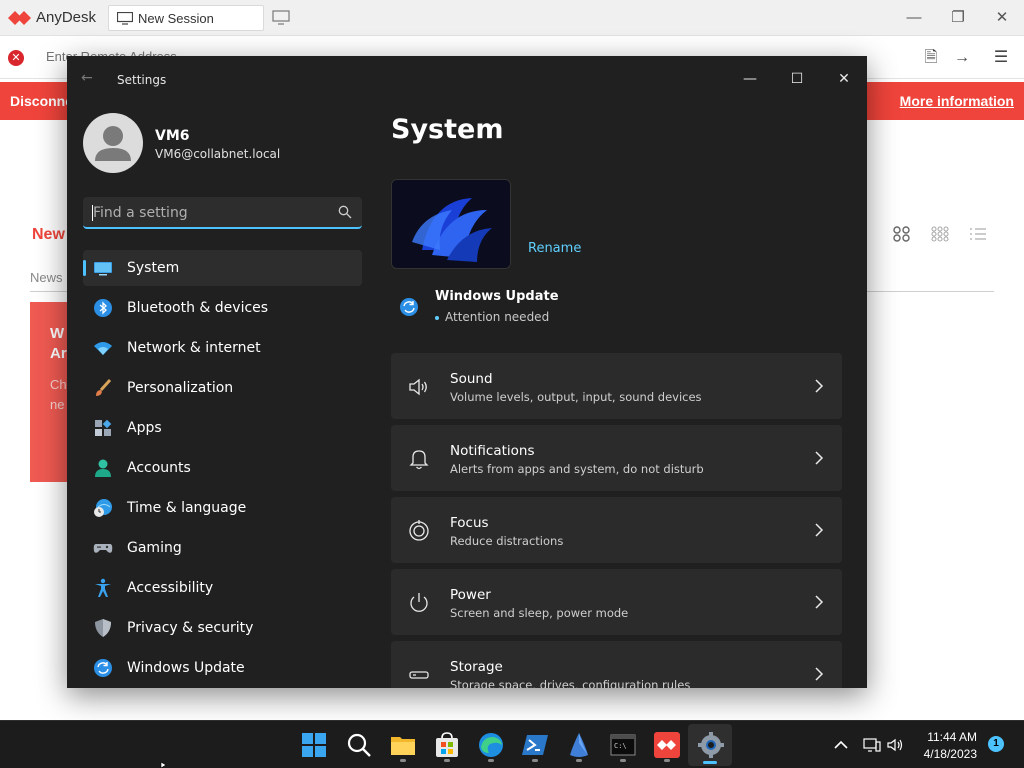  Describe the element at coordinates (491, 745) in the screenshot. I see `edge-icon` at that location.